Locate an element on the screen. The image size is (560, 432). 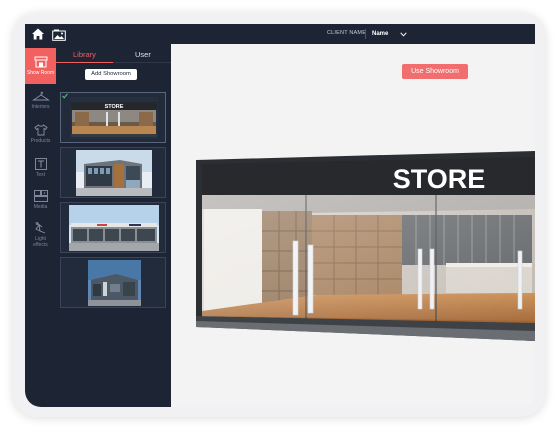
showroom-thumbnail: STORE is located at coordinates (113, 117).